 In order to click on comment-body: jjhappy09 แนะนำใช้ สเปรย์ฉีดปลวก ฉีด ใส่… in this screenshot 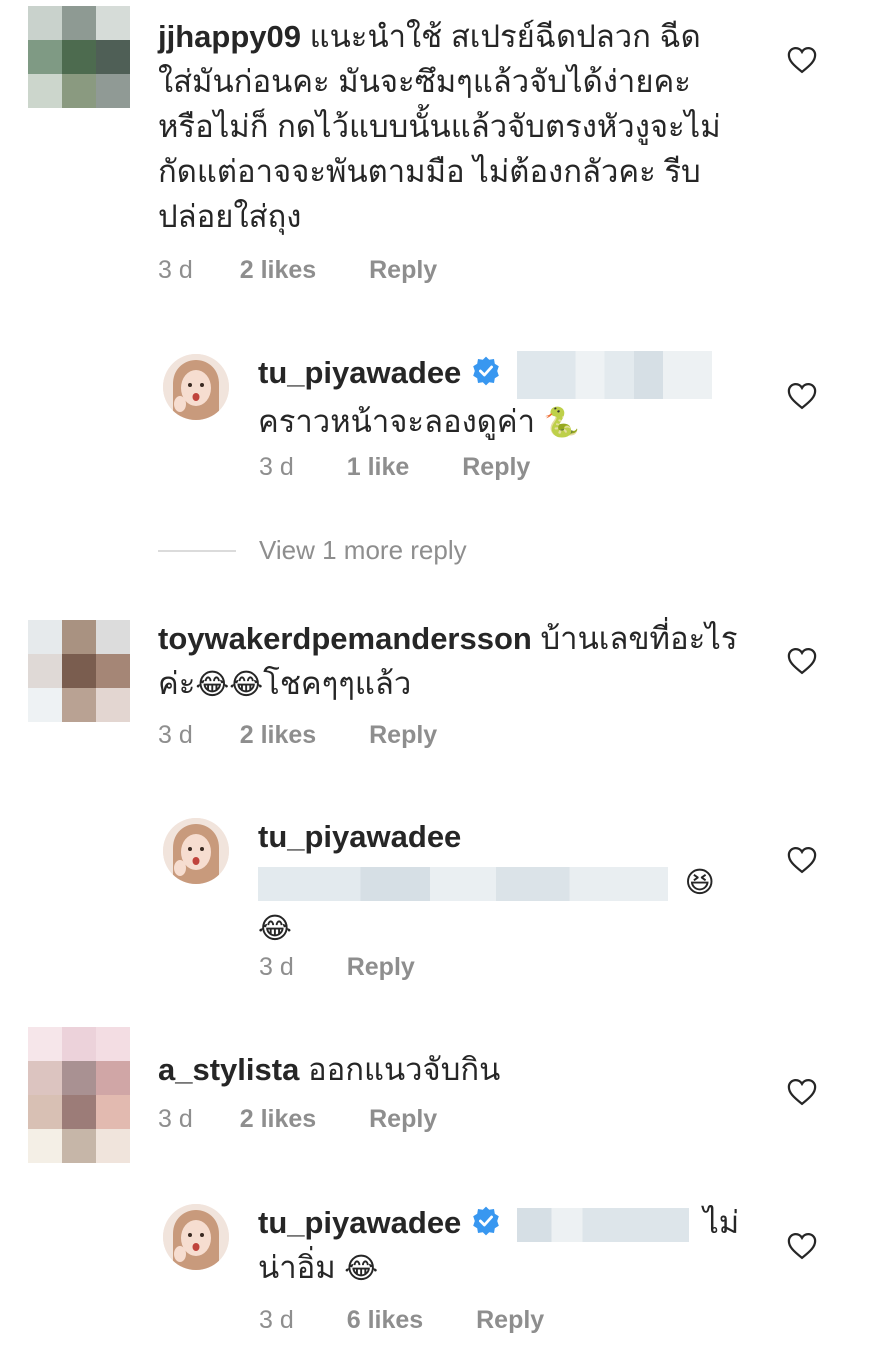, I will do `click(458, 126)`.